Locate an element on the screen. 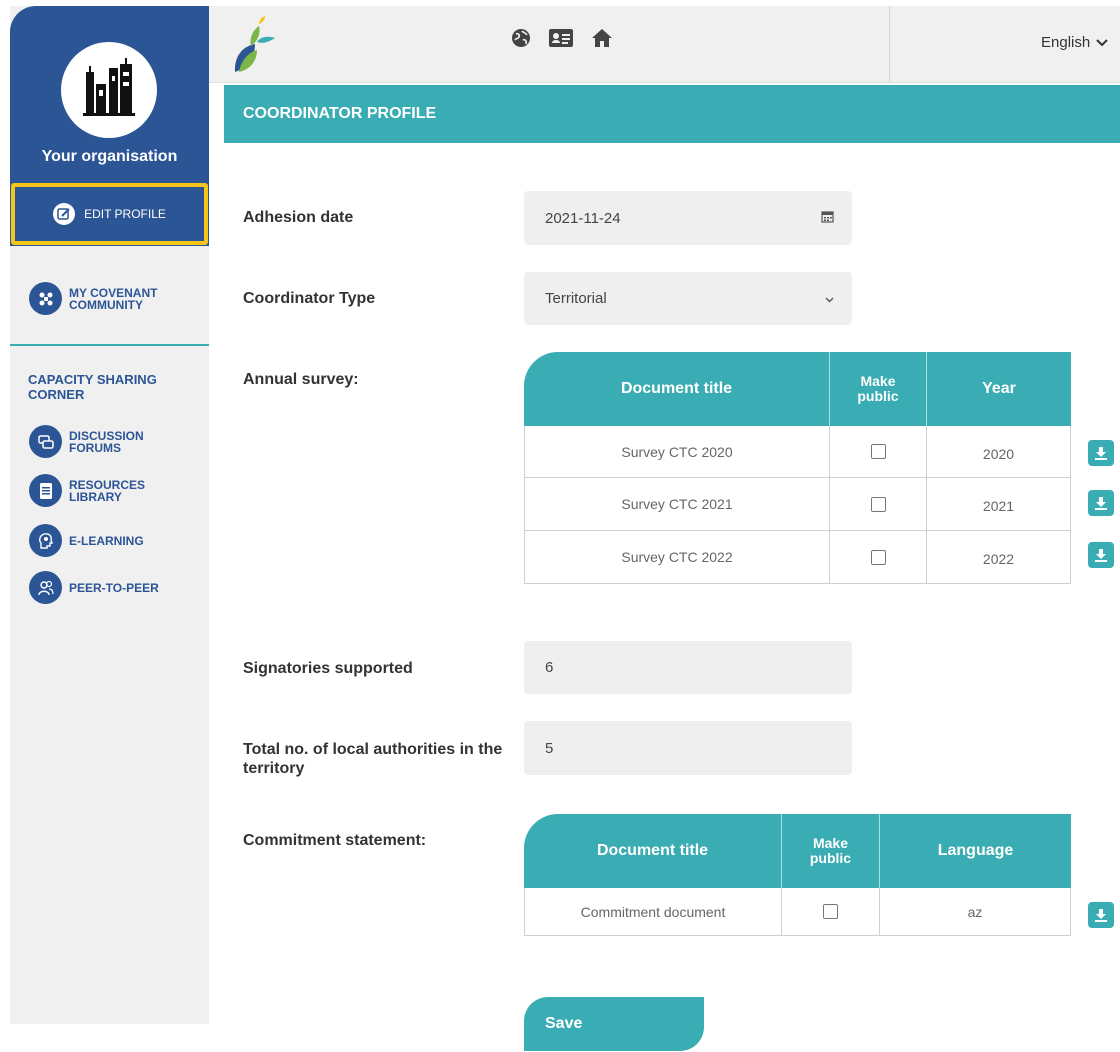 The height and width of the screenshot is (1052, 1120). table-header: Document title Make public Year is located at coordinates (797, 389).